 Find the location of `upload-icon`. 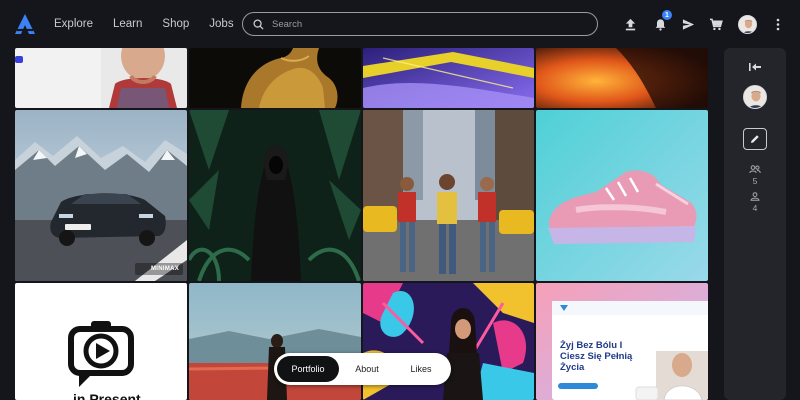

upload-icon is located at coordinates (630, 24).